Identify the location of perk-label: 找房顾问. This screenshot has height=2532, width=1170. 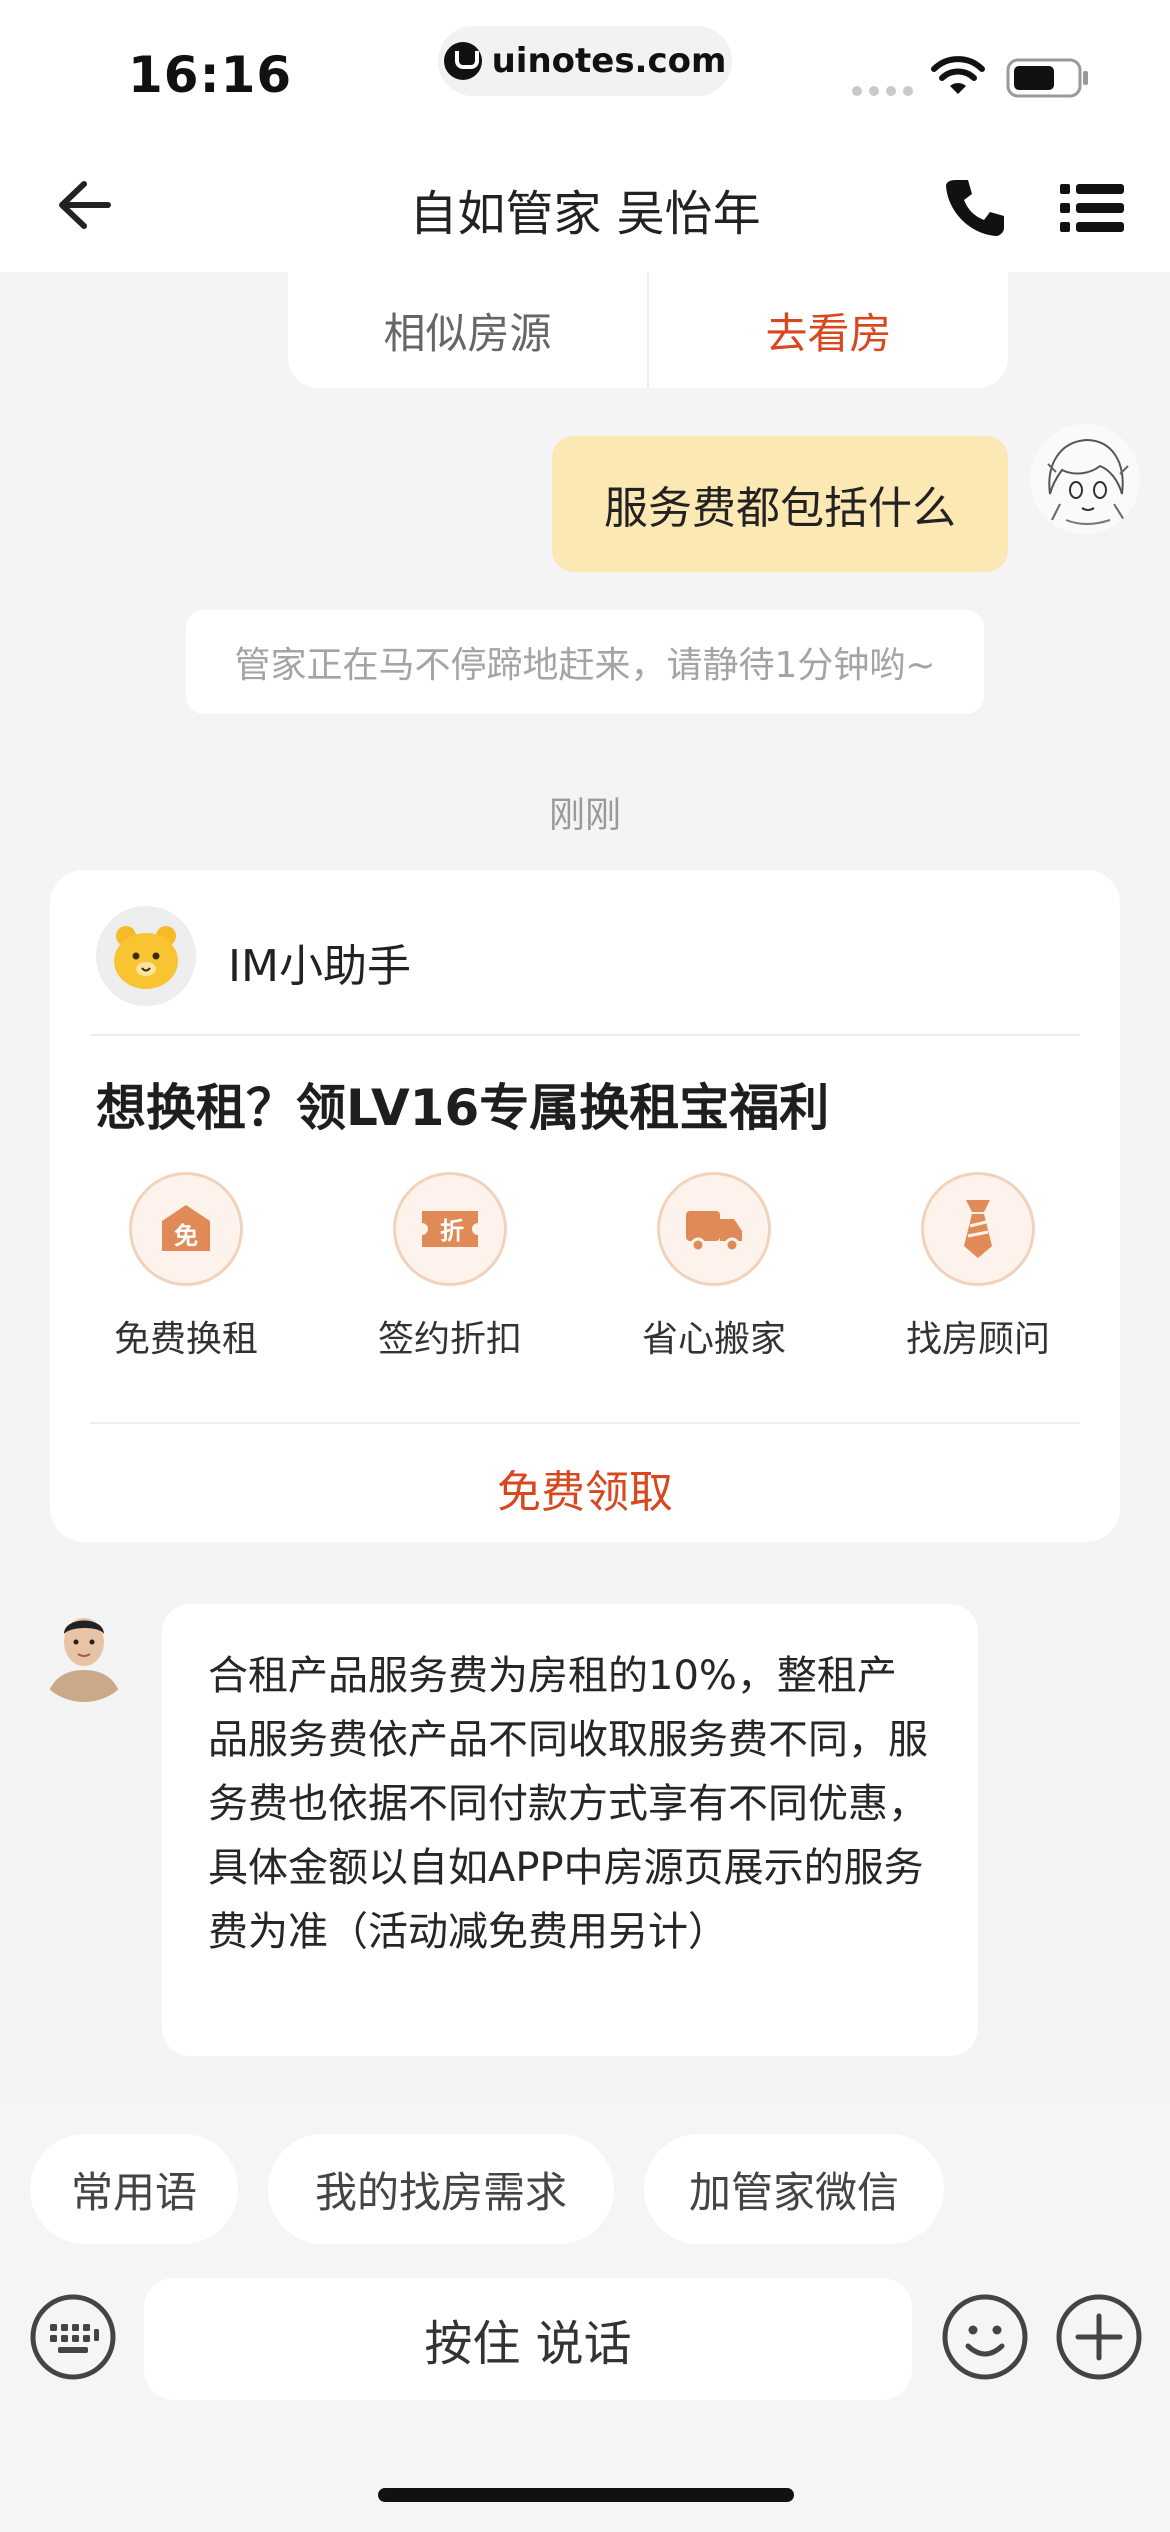
(977, 1339).